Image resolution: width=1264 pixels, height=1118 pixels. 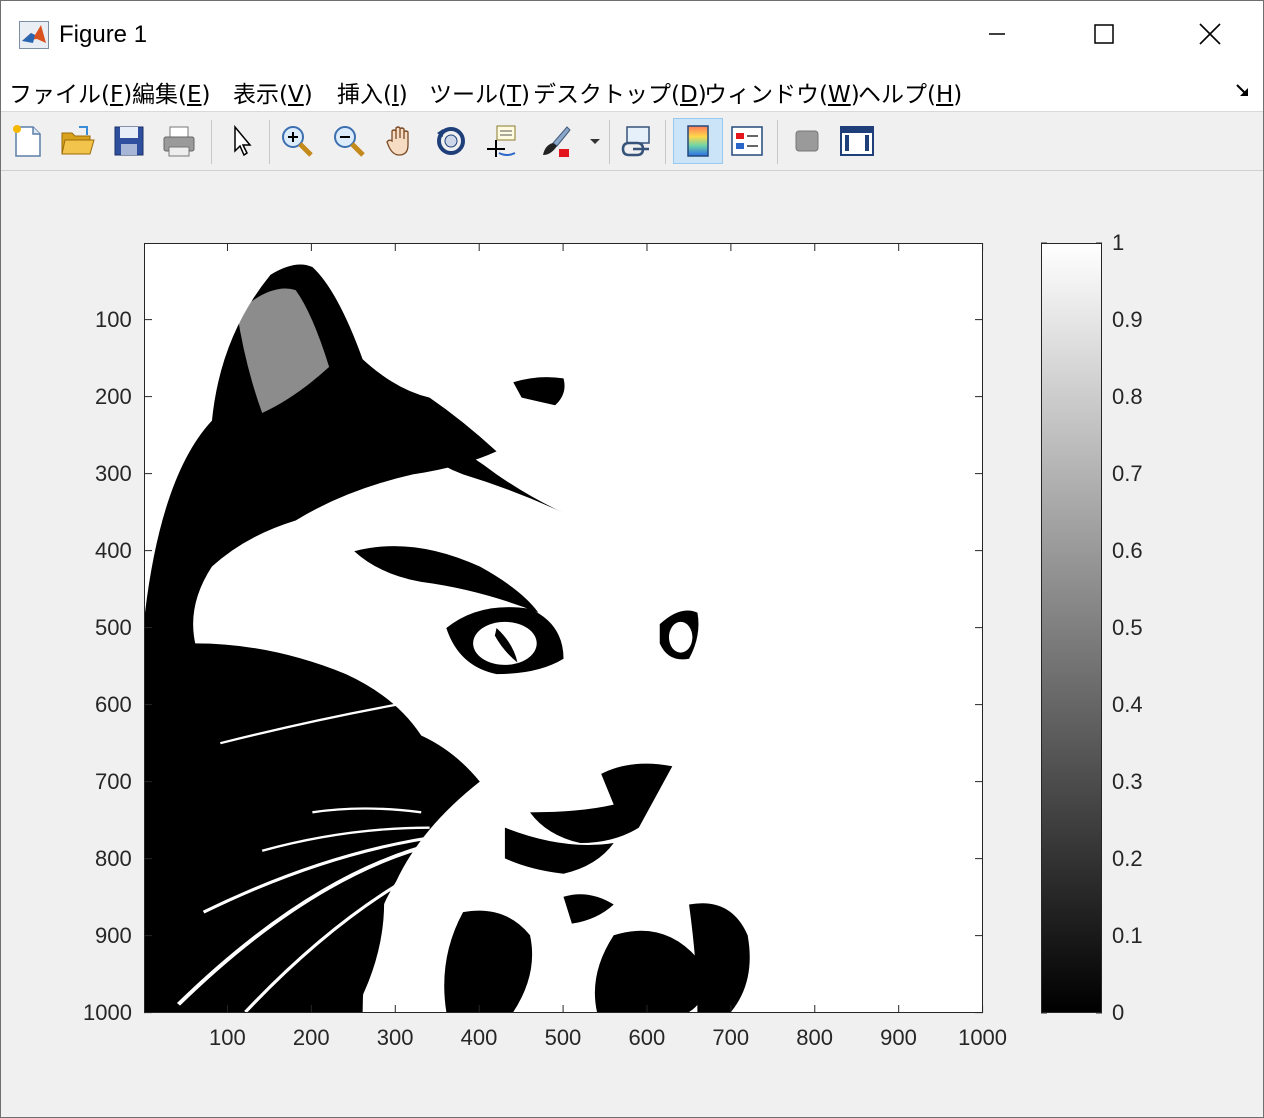 What do you see at coordinates (897, 95) in the screenshot?
I see `menu-help-label: ヘルプ(` at bounding box center [897, 95].